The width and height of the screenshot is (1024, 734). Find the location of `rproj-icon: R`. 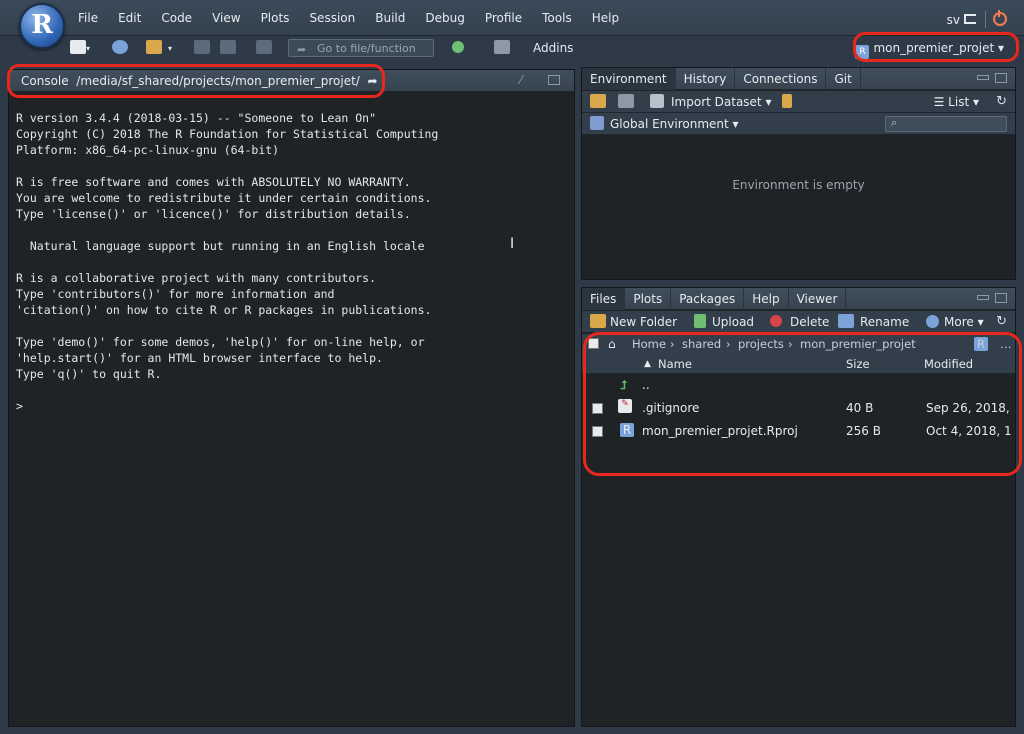

rproj-icon: R is located at coordinates (627, 430).